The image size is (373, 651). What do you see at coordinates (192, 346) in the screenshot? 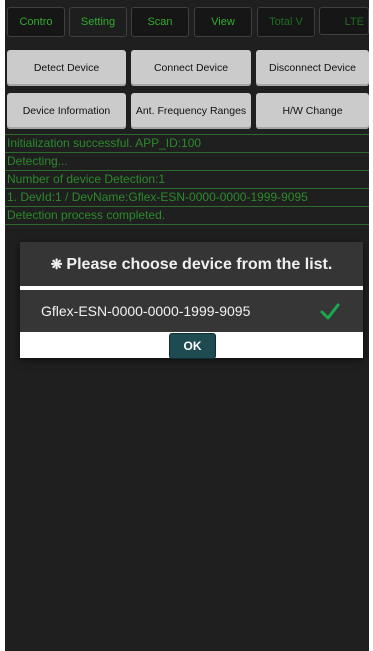
I see `ok-button: OK` at bounding box center [192, 346].